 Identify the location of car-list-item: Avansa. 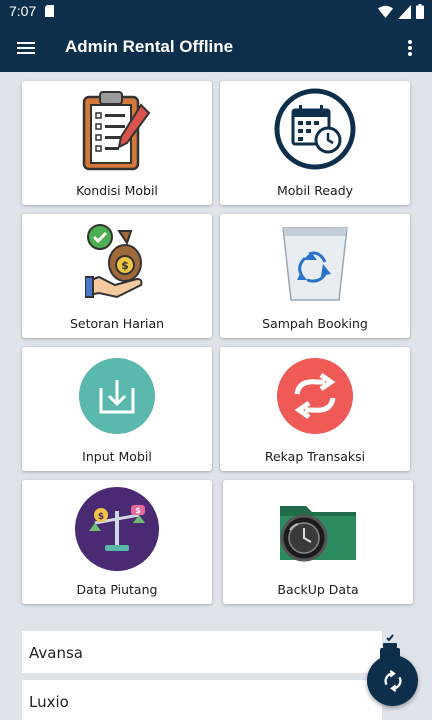
(202, 652).